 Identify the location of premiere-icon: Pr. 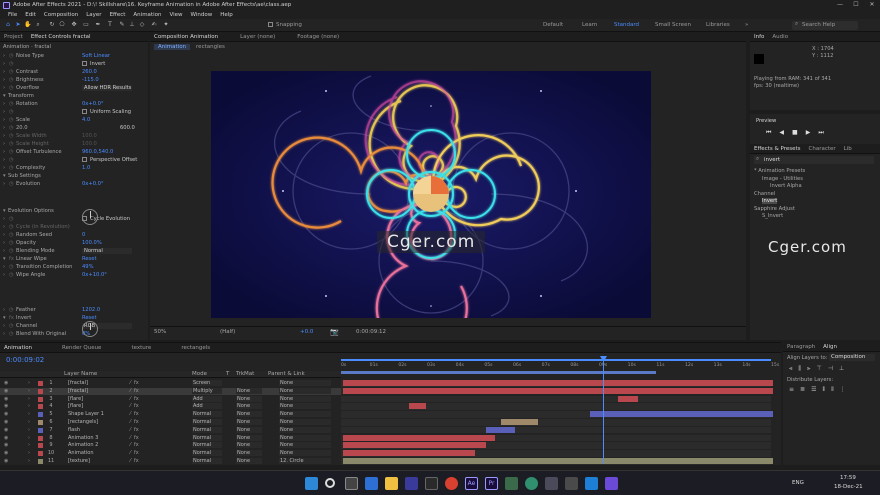
(491, 483).